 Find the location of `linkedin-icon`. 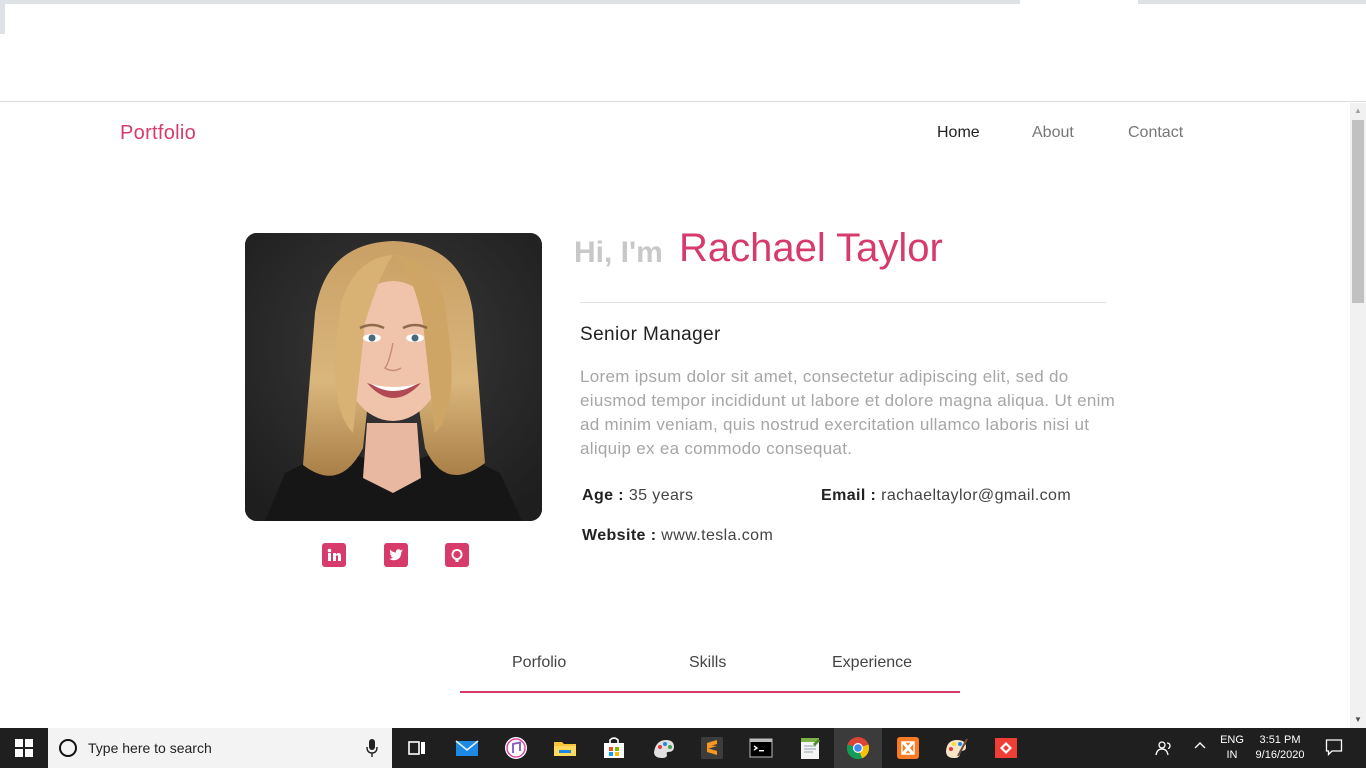

linkedin-icon is located at coordinates (334, 555).